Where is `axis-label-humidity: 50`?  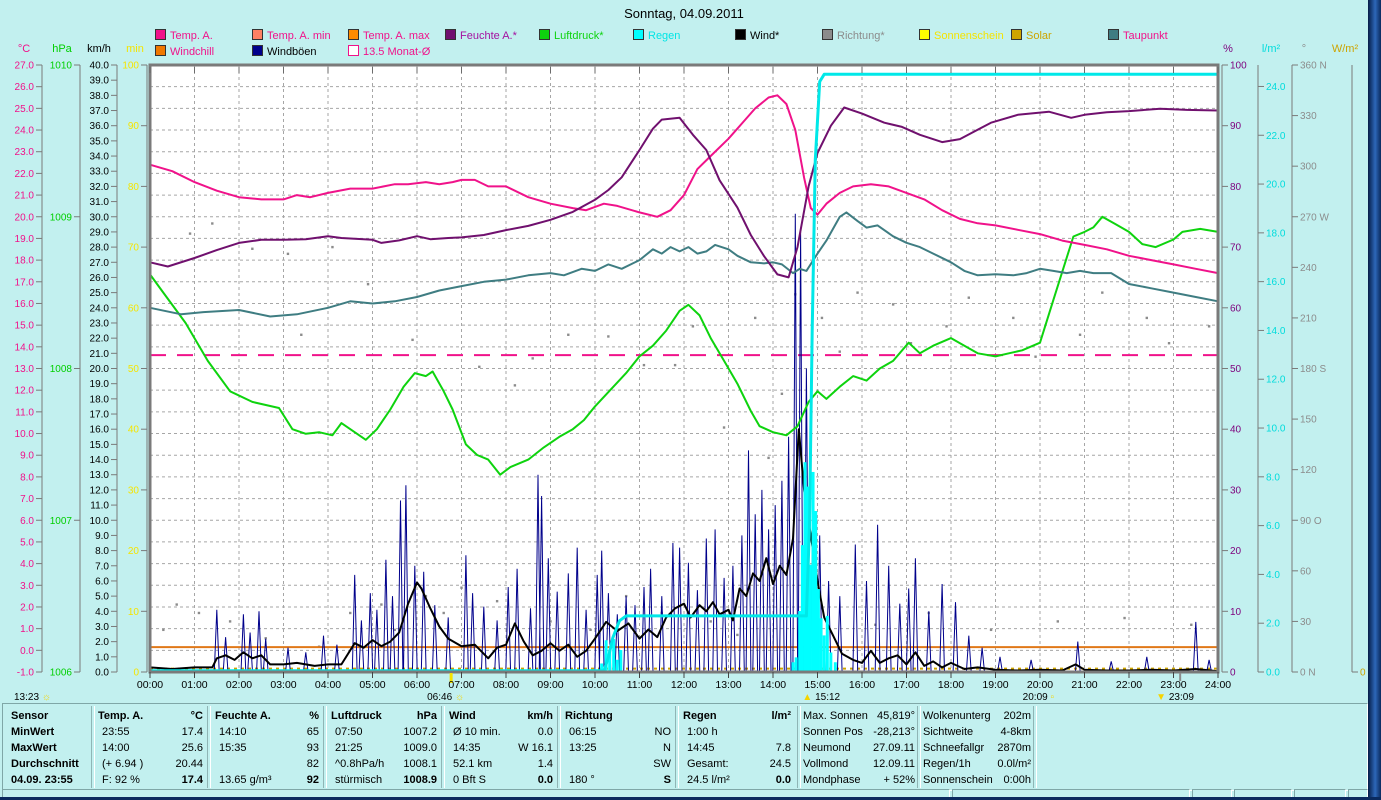
axis-label-humidity: 50 is located at coordinates (1236, 369).